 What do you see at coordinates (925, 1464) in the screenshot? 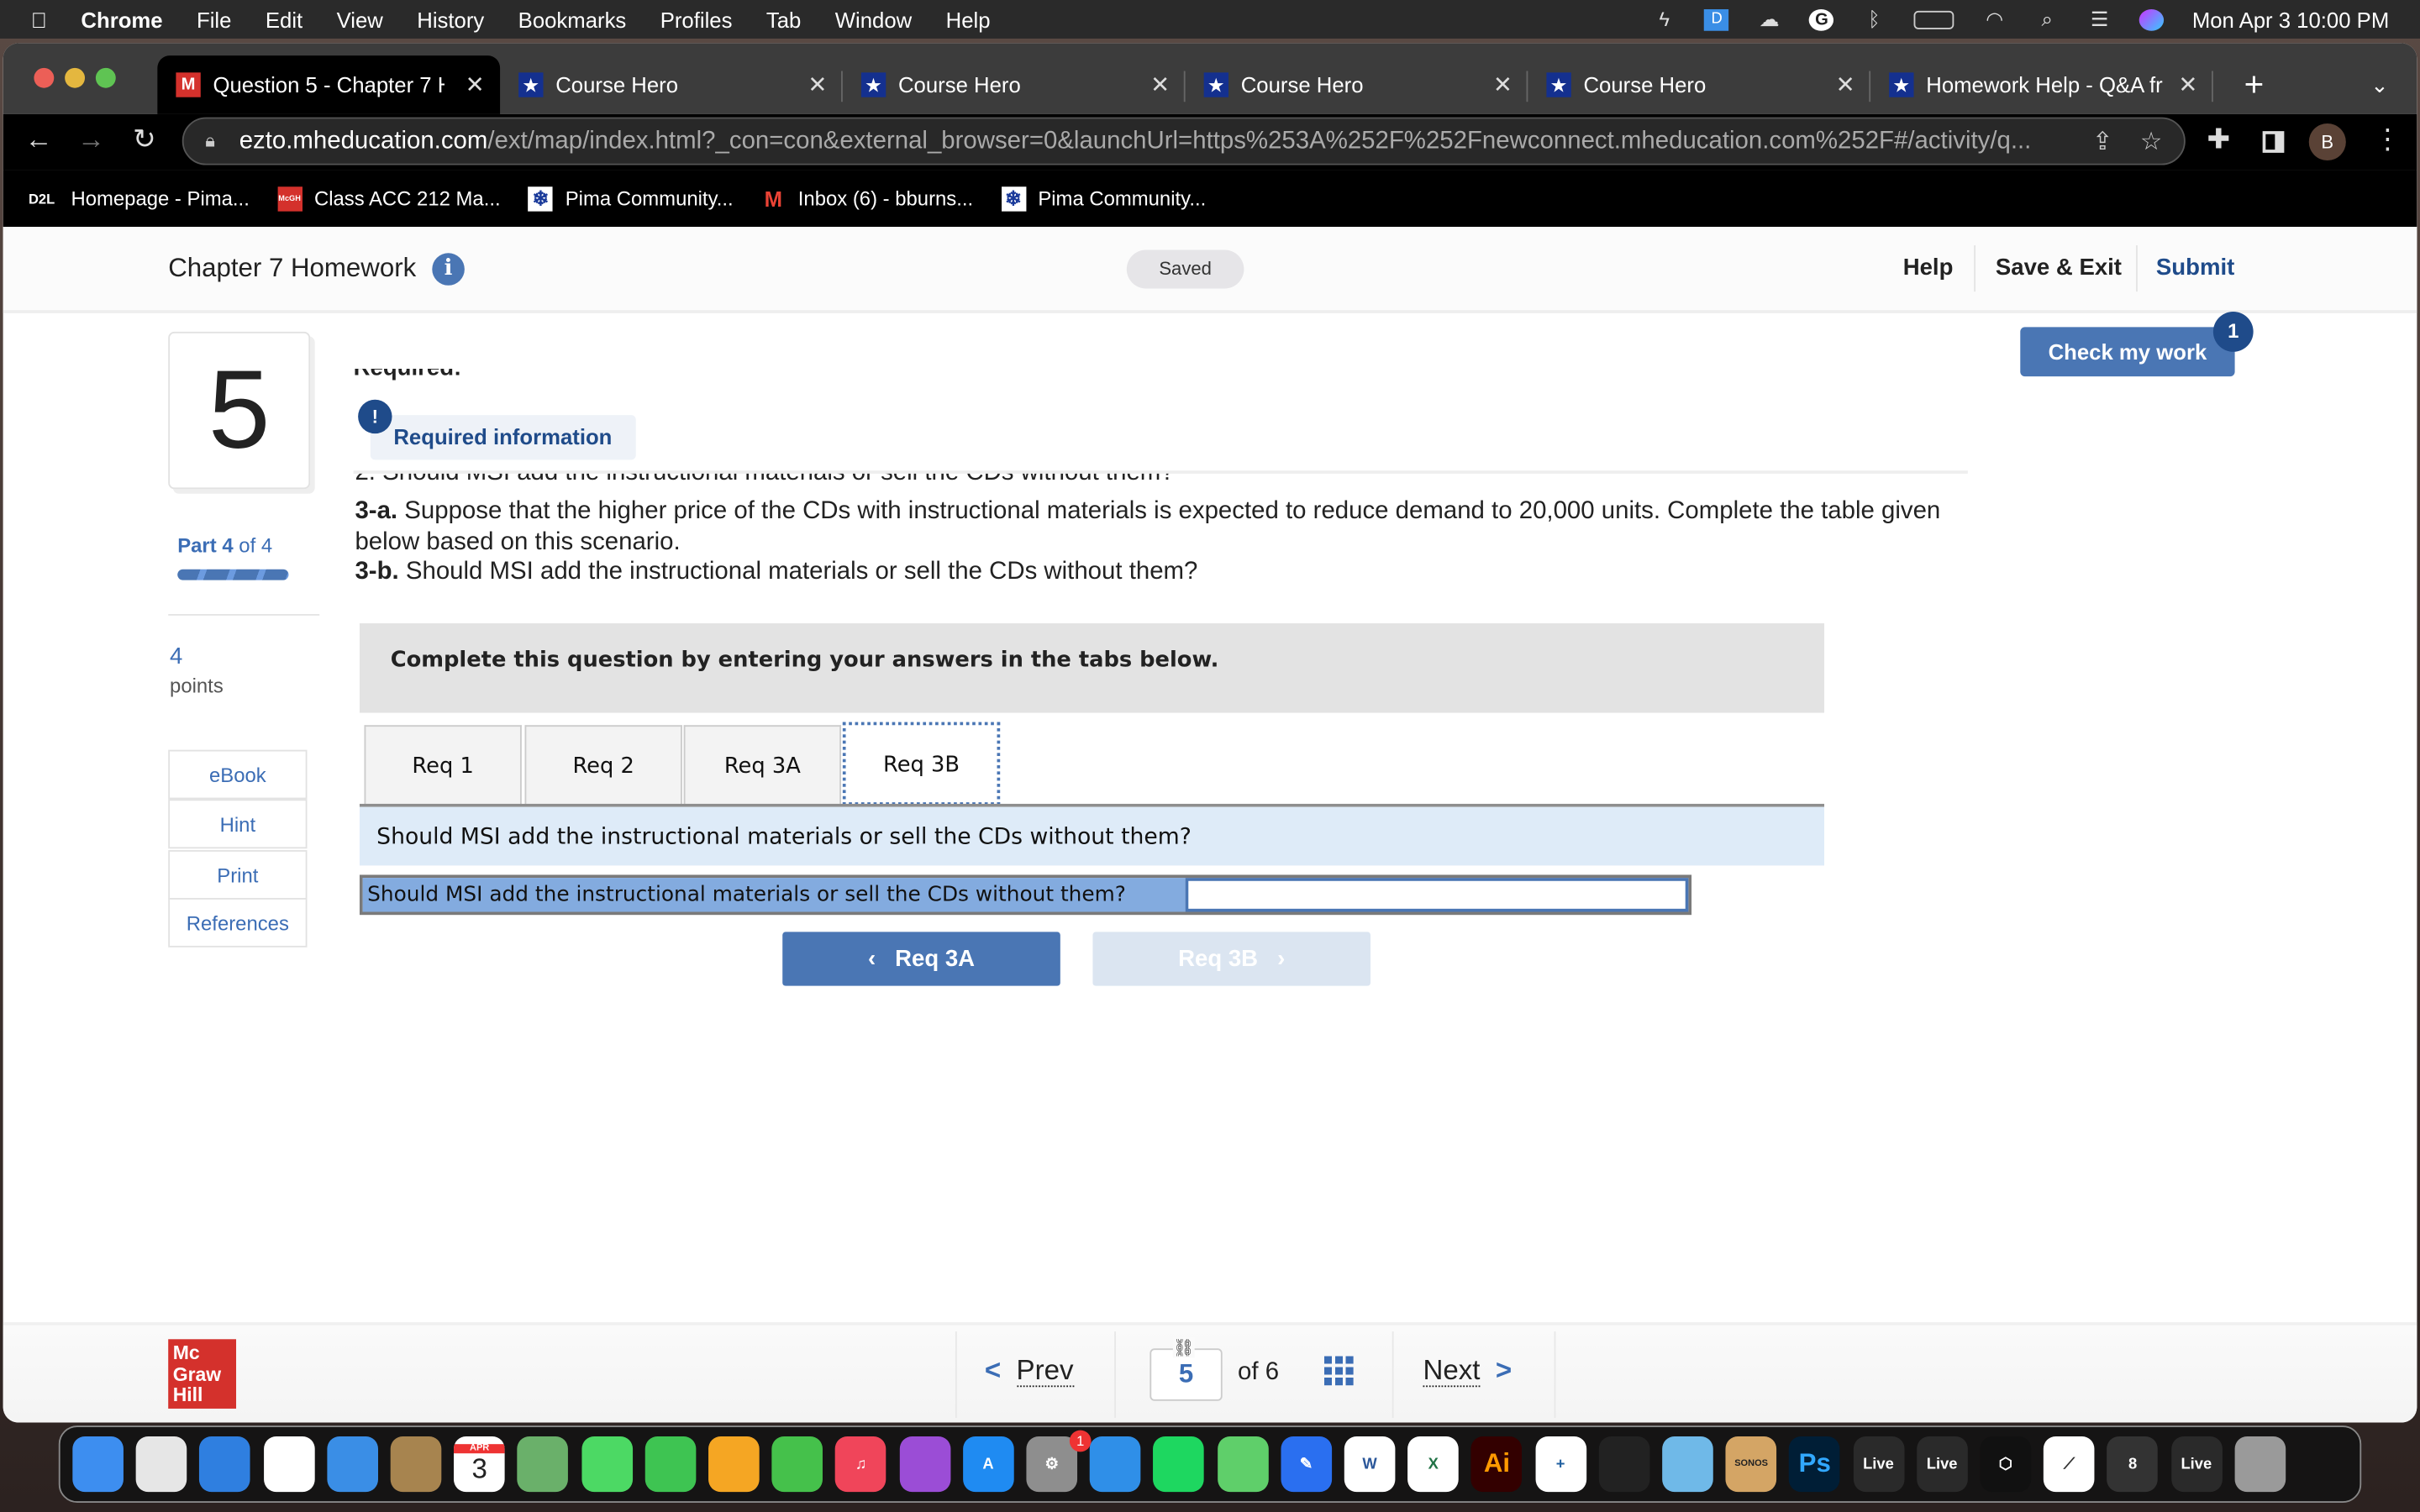
I see `dock-podcasts-icon` at bounding box center [925, 1464].